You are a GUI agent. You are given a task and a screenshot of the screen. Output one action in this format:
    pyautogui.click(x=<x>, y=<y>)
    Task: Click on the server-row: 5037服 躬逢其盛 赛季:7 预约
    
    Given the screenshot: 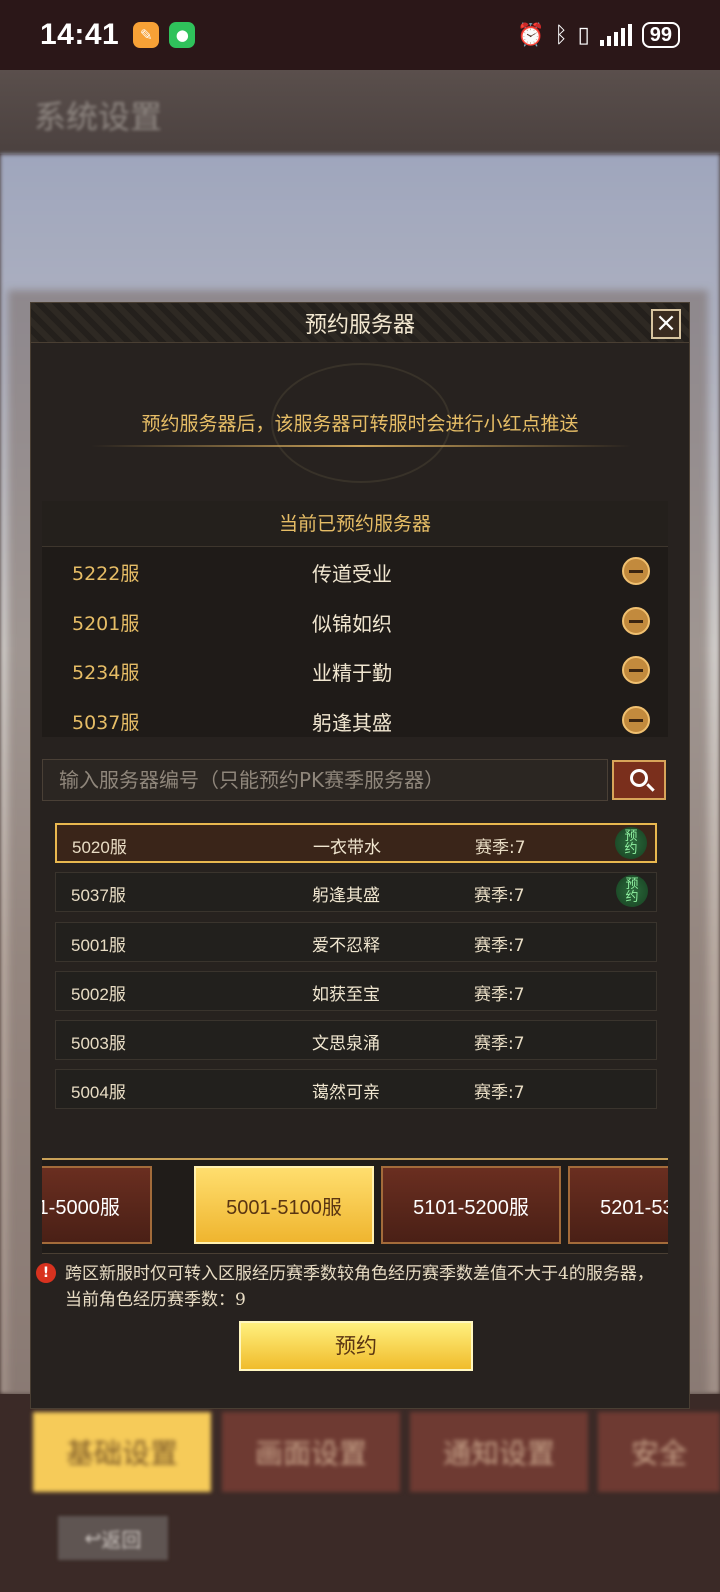 What is the action you would take?
    pyautogui.click(x=356, y=892)
    